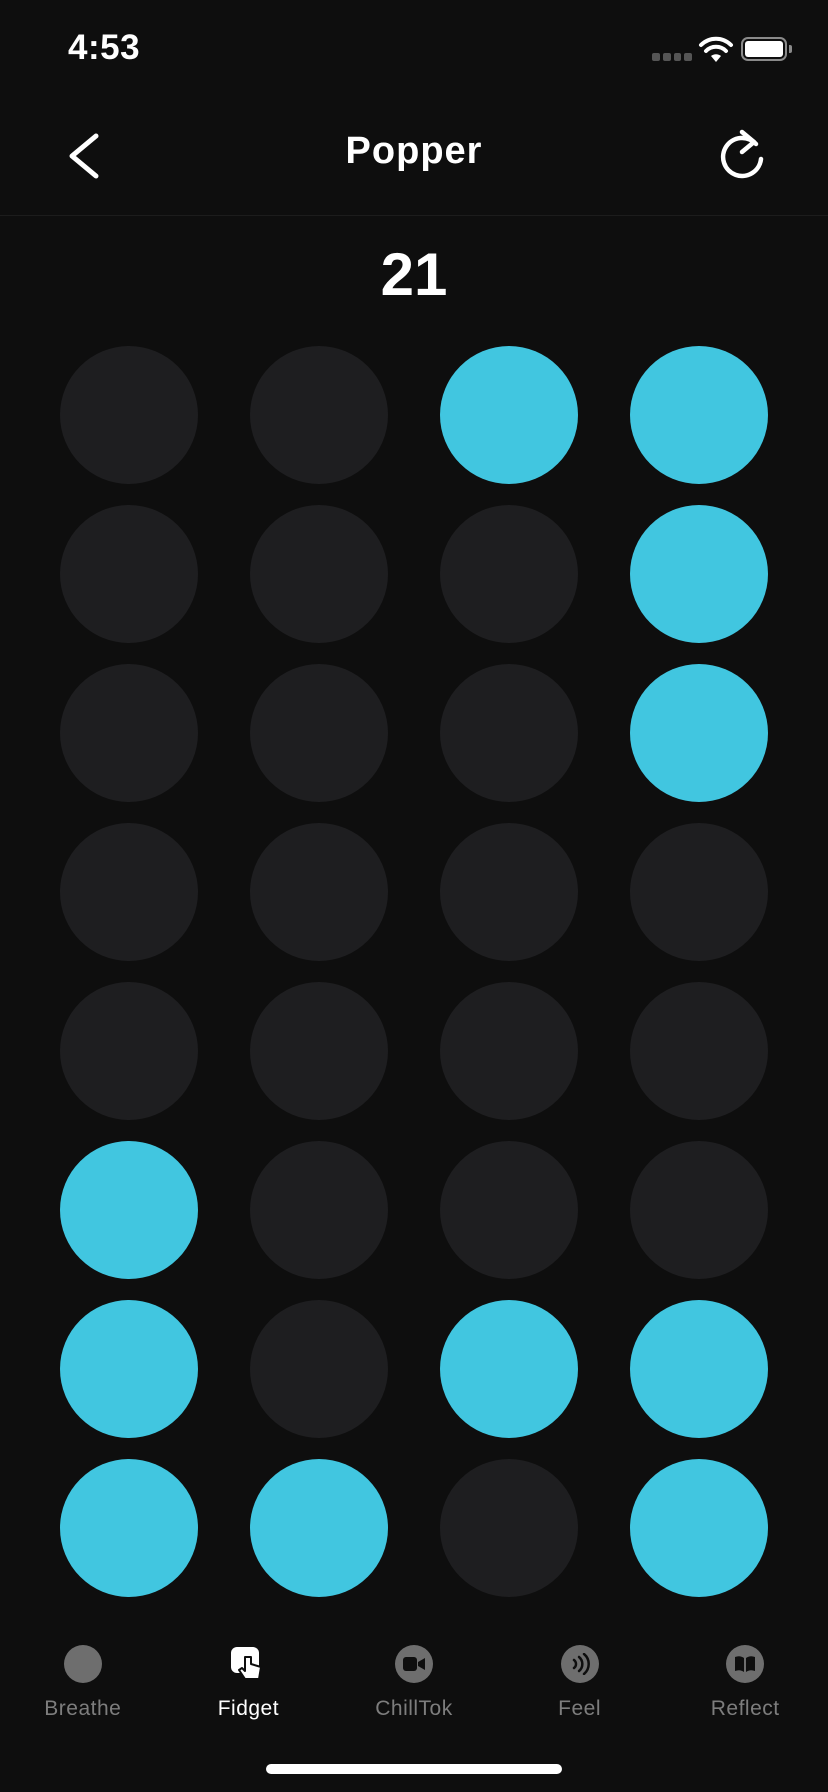  What do you see at coordinates (414, 50) in the screenshot?
I see `status-bar: 4:53` at bounding box center [414, 50].